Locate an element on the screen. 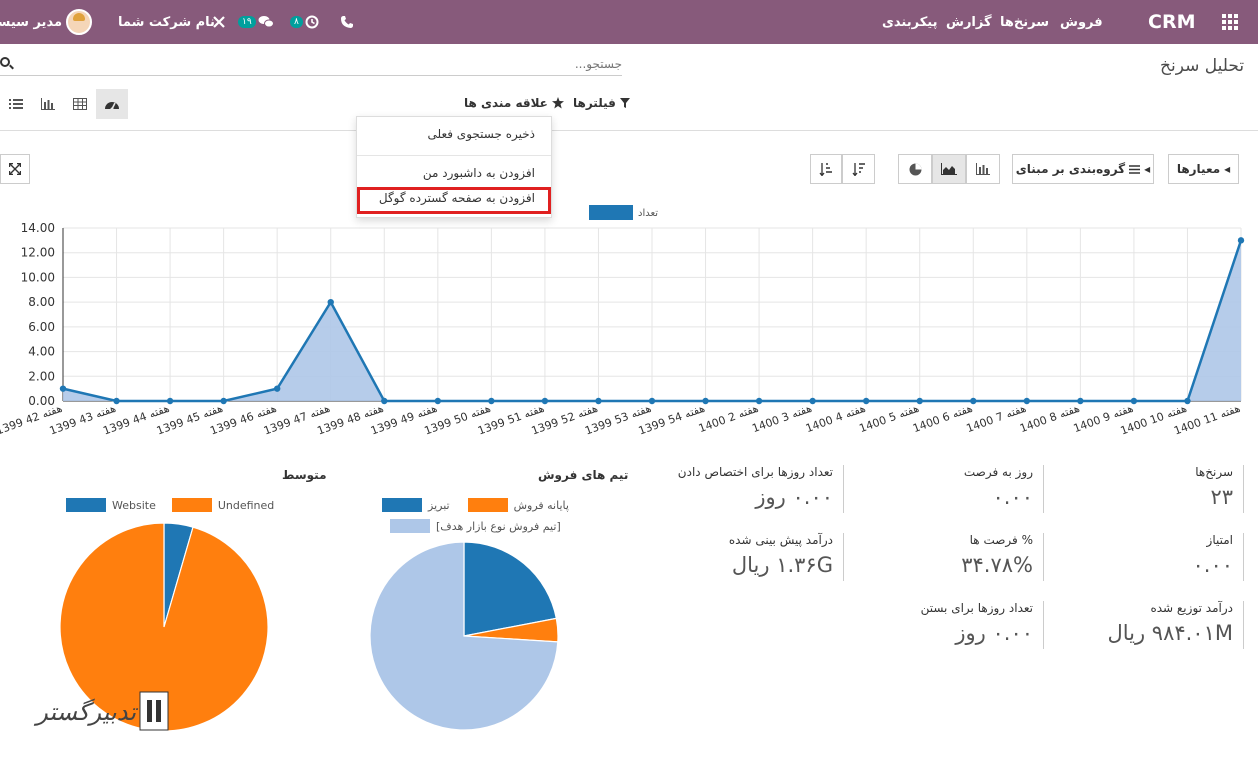 The width and height of the screenshot is (1258, 760). legend-label: پایانه فروش is located at coordinates (541, 505).